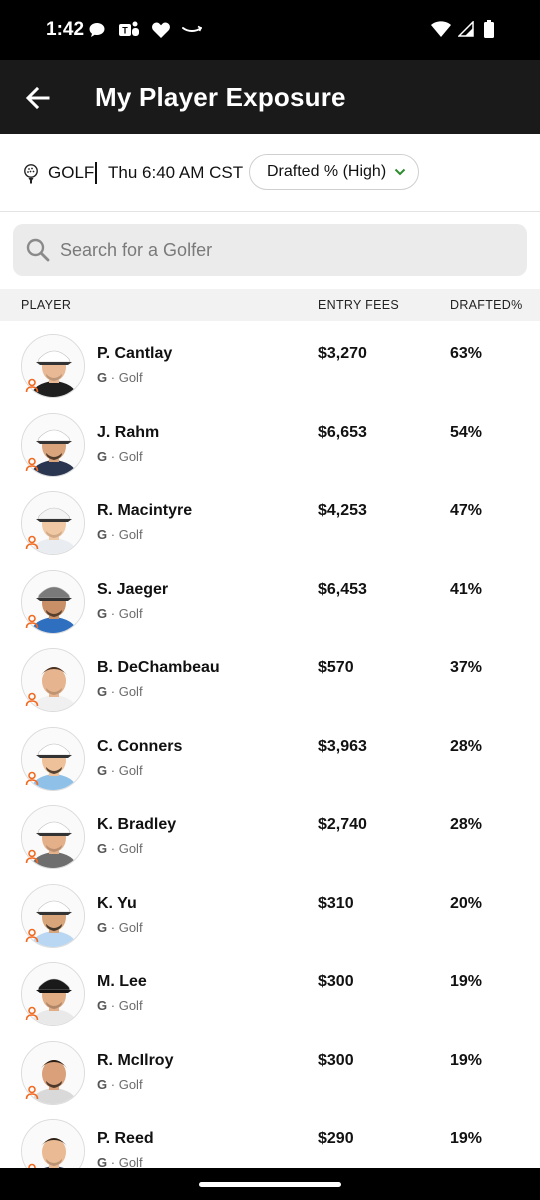 The image size is (540, 1200). I want to click on player-name: B. DeChambeau, so click(158, 667).